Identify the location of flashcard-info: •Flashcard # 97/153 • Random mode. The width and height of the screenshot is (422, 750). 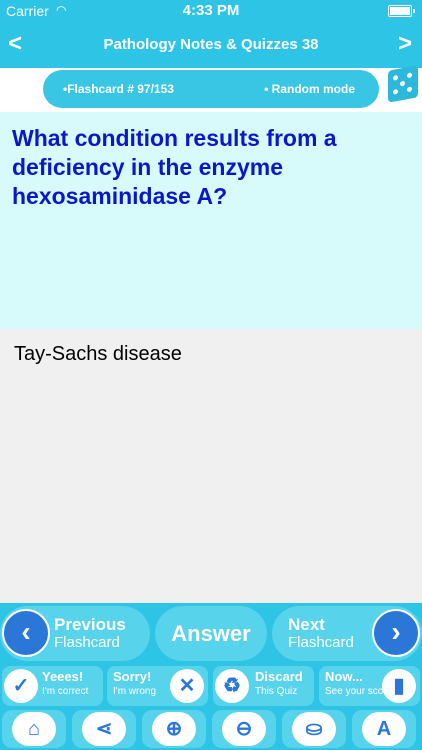
(211, 89).